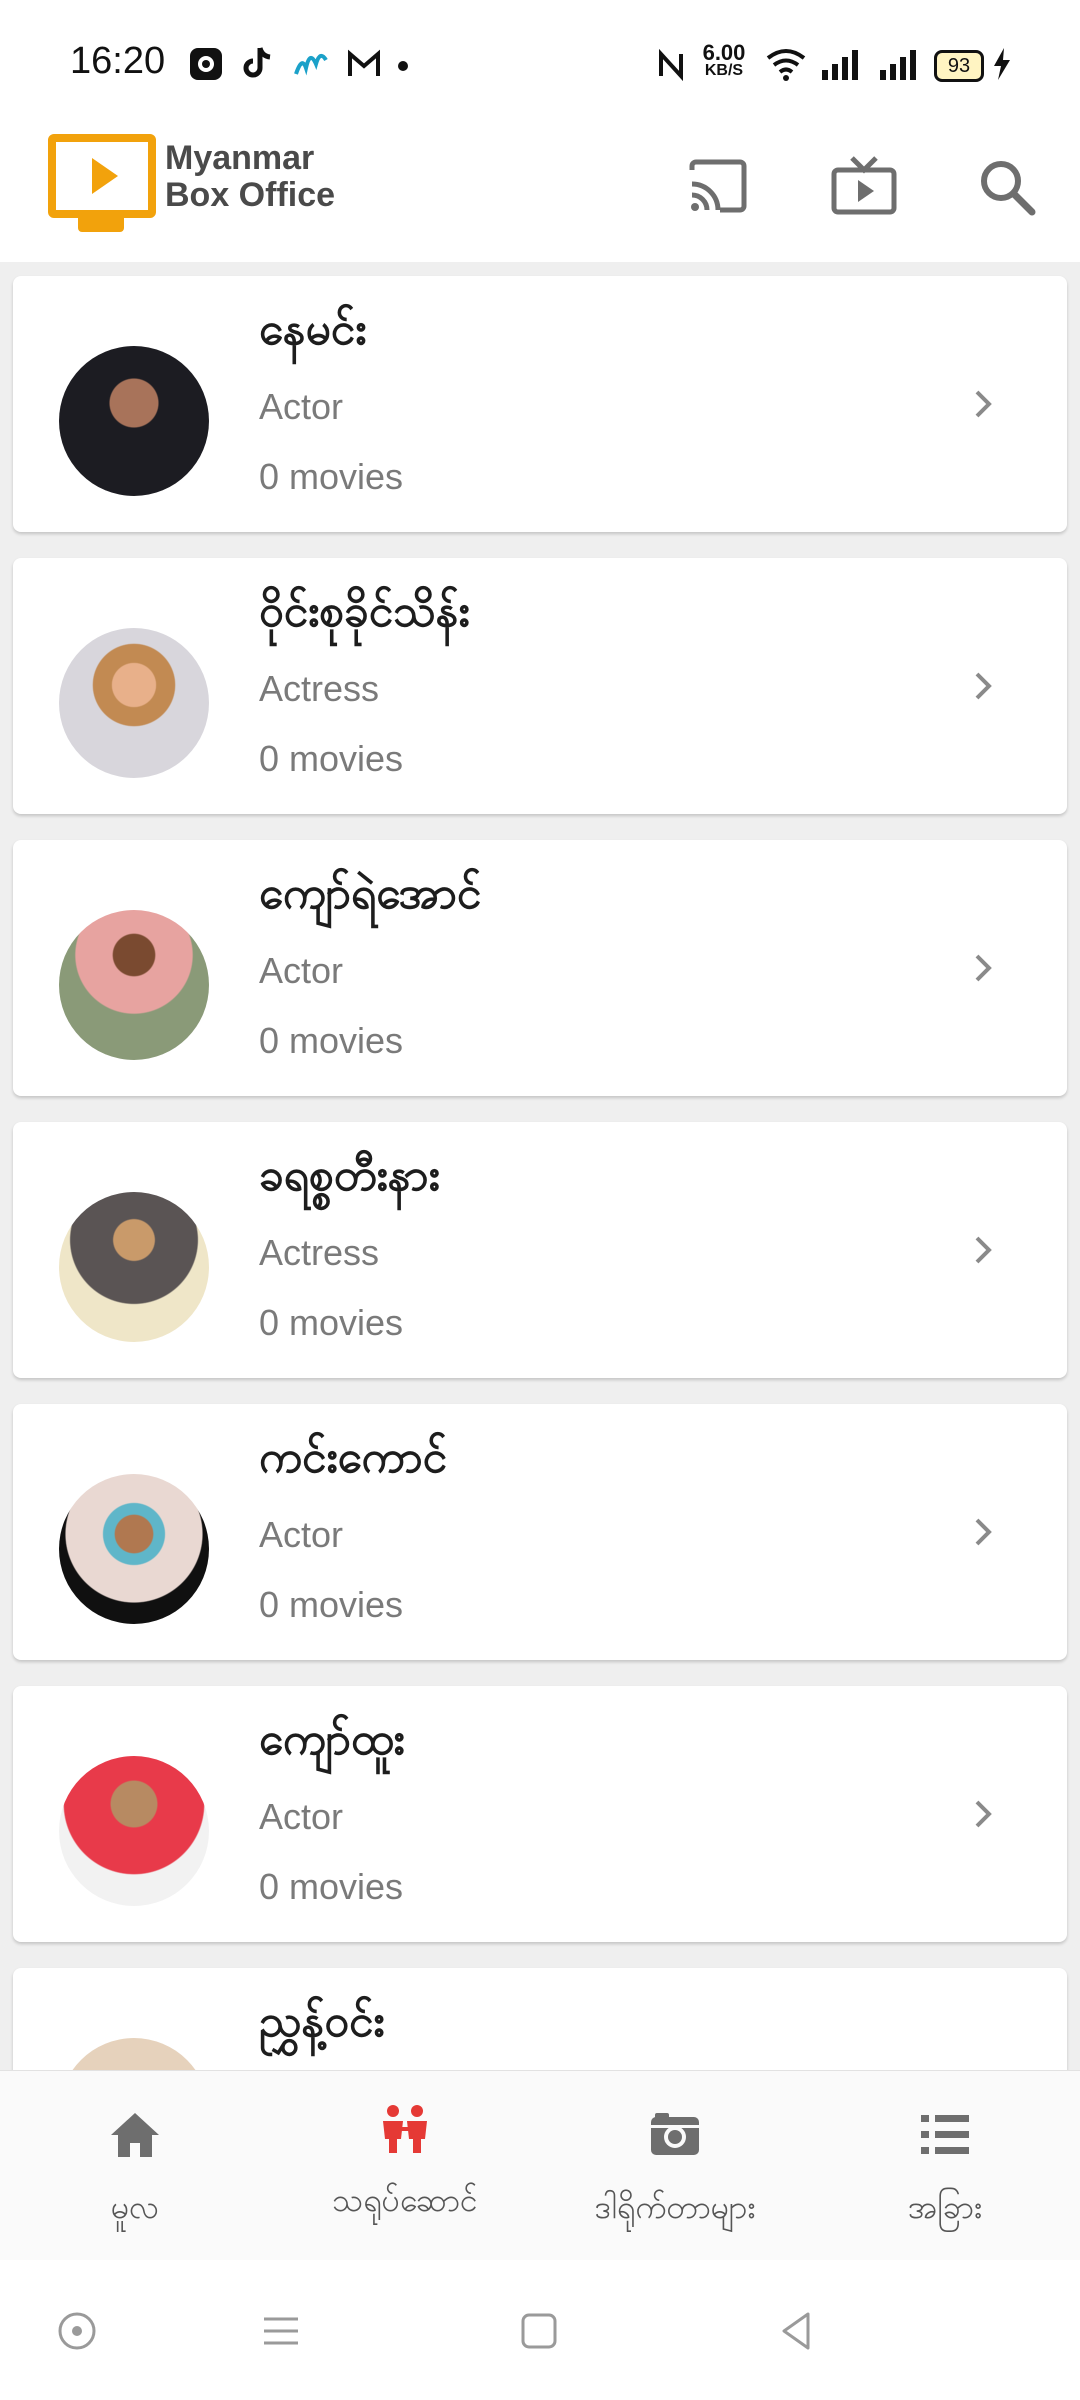  I want to click on person-name: ညွှန့်ဝင်း, so click(322, 2021).